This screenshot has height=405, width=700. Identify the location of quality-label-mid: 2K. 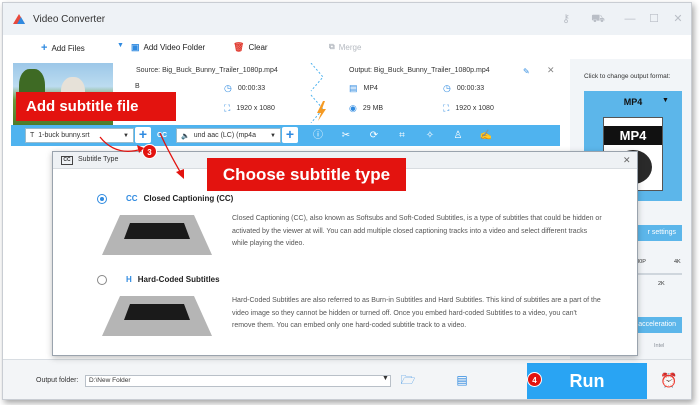
(661, 284).